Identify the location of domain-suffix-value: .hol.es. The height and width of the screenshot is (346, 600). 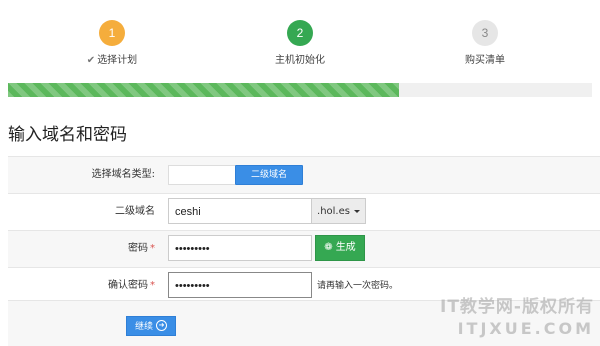
(333, 211).